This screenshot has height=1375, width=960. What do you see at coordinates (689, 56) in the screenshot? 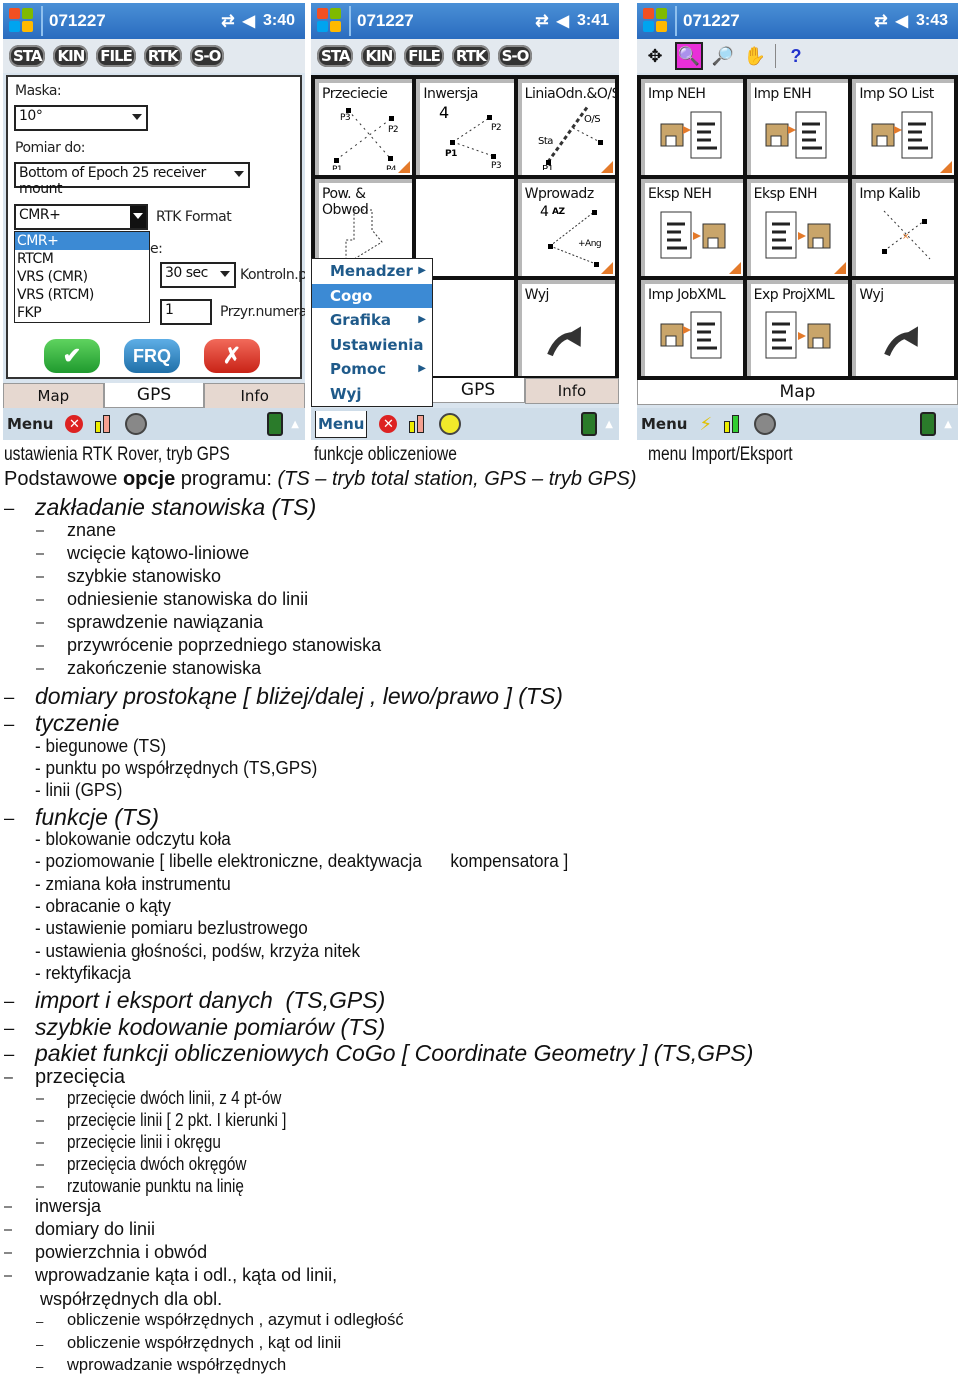
I see `zoom-in-icon: 🔍` at bounding box center [689, 56].